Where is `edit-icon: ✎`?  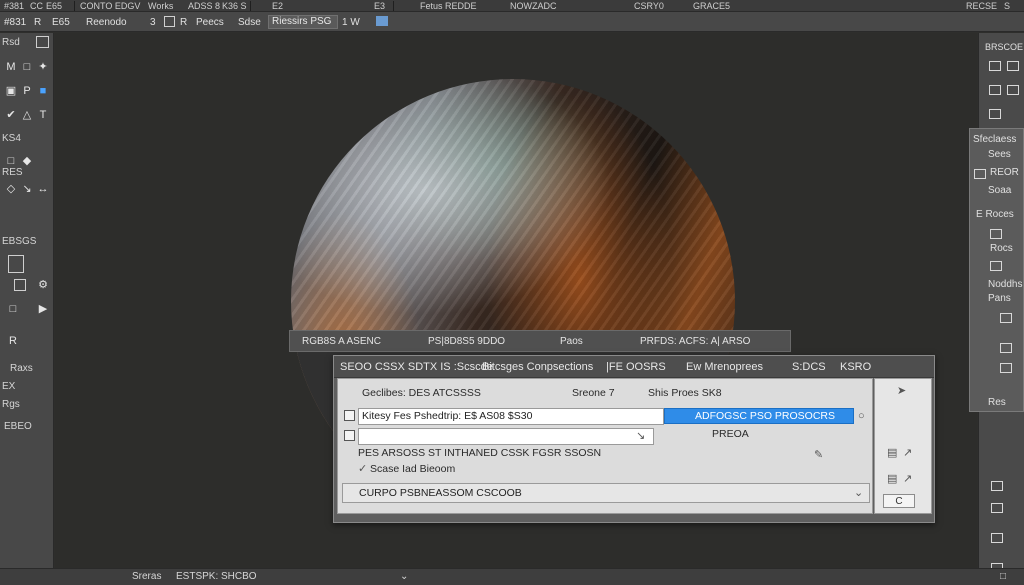
edit-icon: ✎ is located at coordinates (818, 455).